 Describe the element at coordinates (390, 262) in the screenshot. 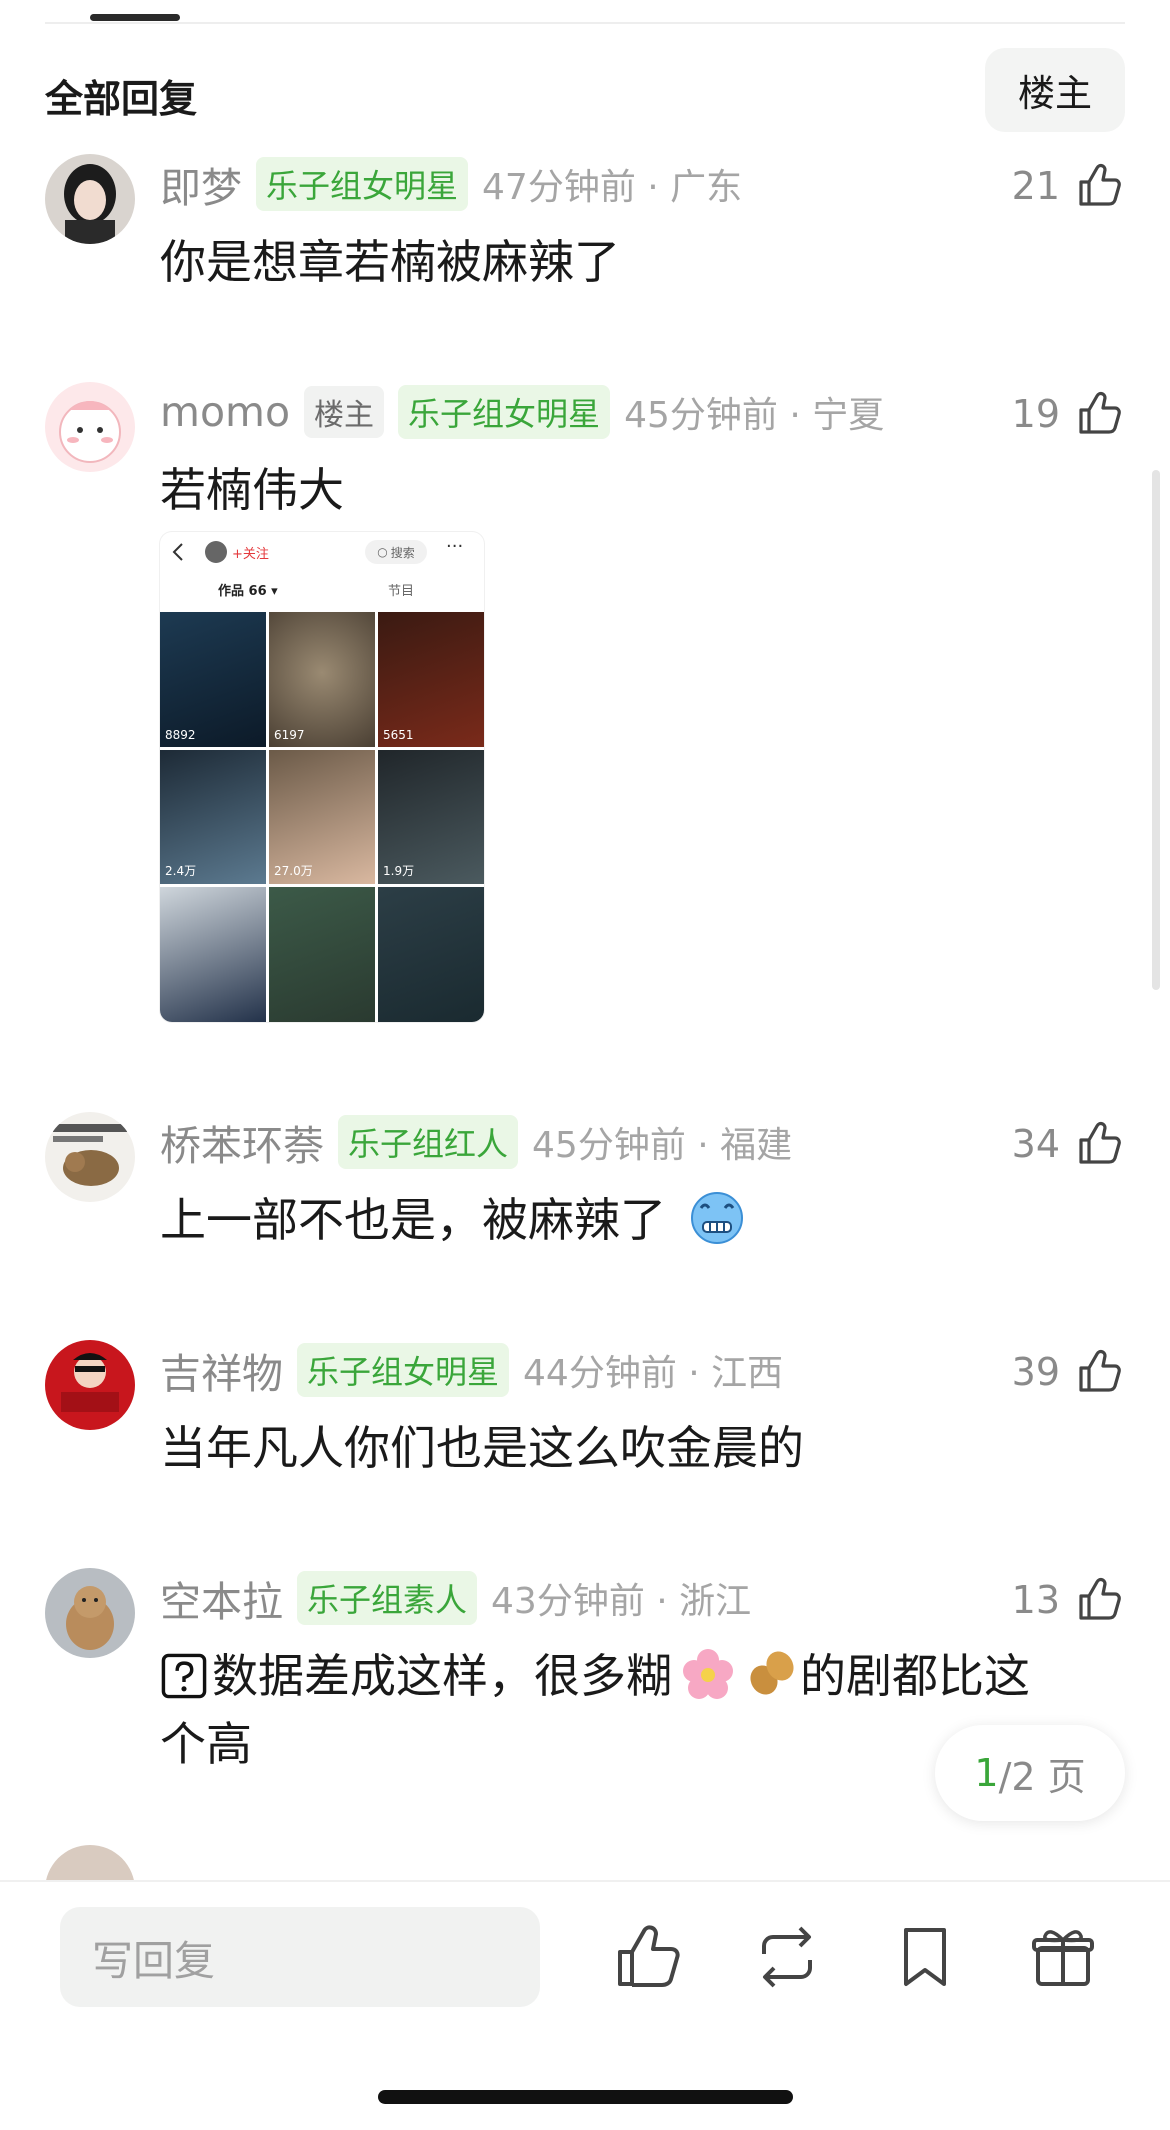

I see `comment-text: 你是想章若楠被麻辣了` at that location.